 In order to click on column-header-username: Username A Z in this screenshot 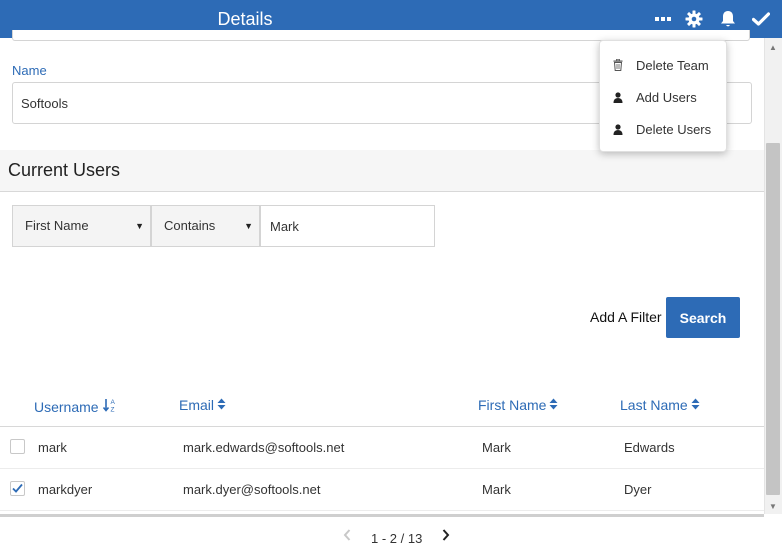, I will do `click(76, 406)`.